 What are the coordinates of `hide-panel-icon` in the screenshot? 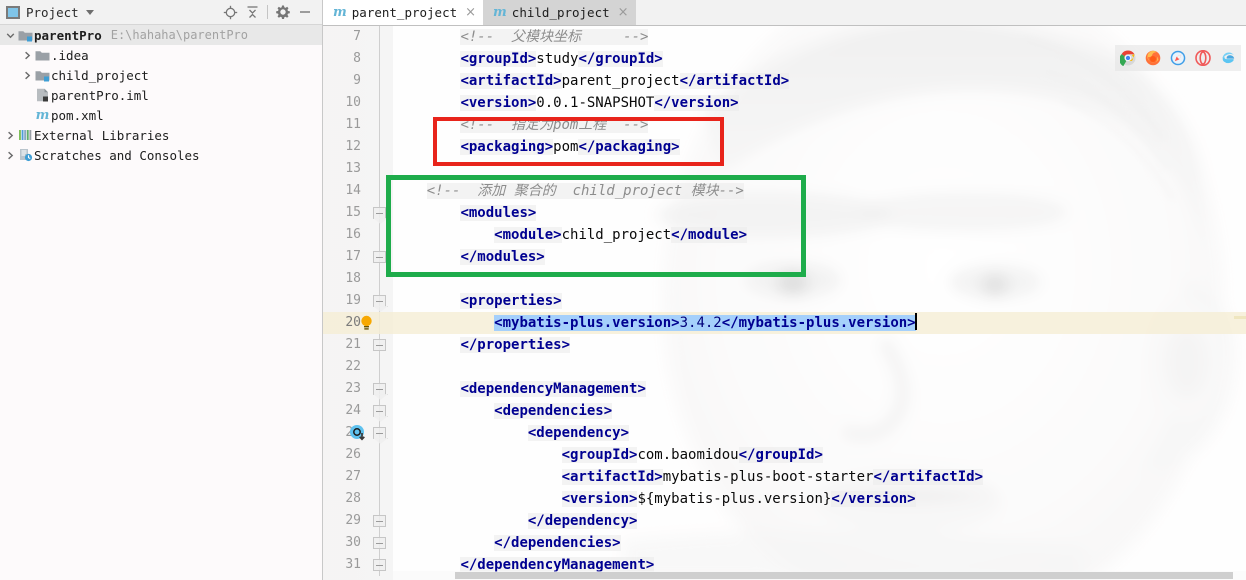 It's located at (305, 12).